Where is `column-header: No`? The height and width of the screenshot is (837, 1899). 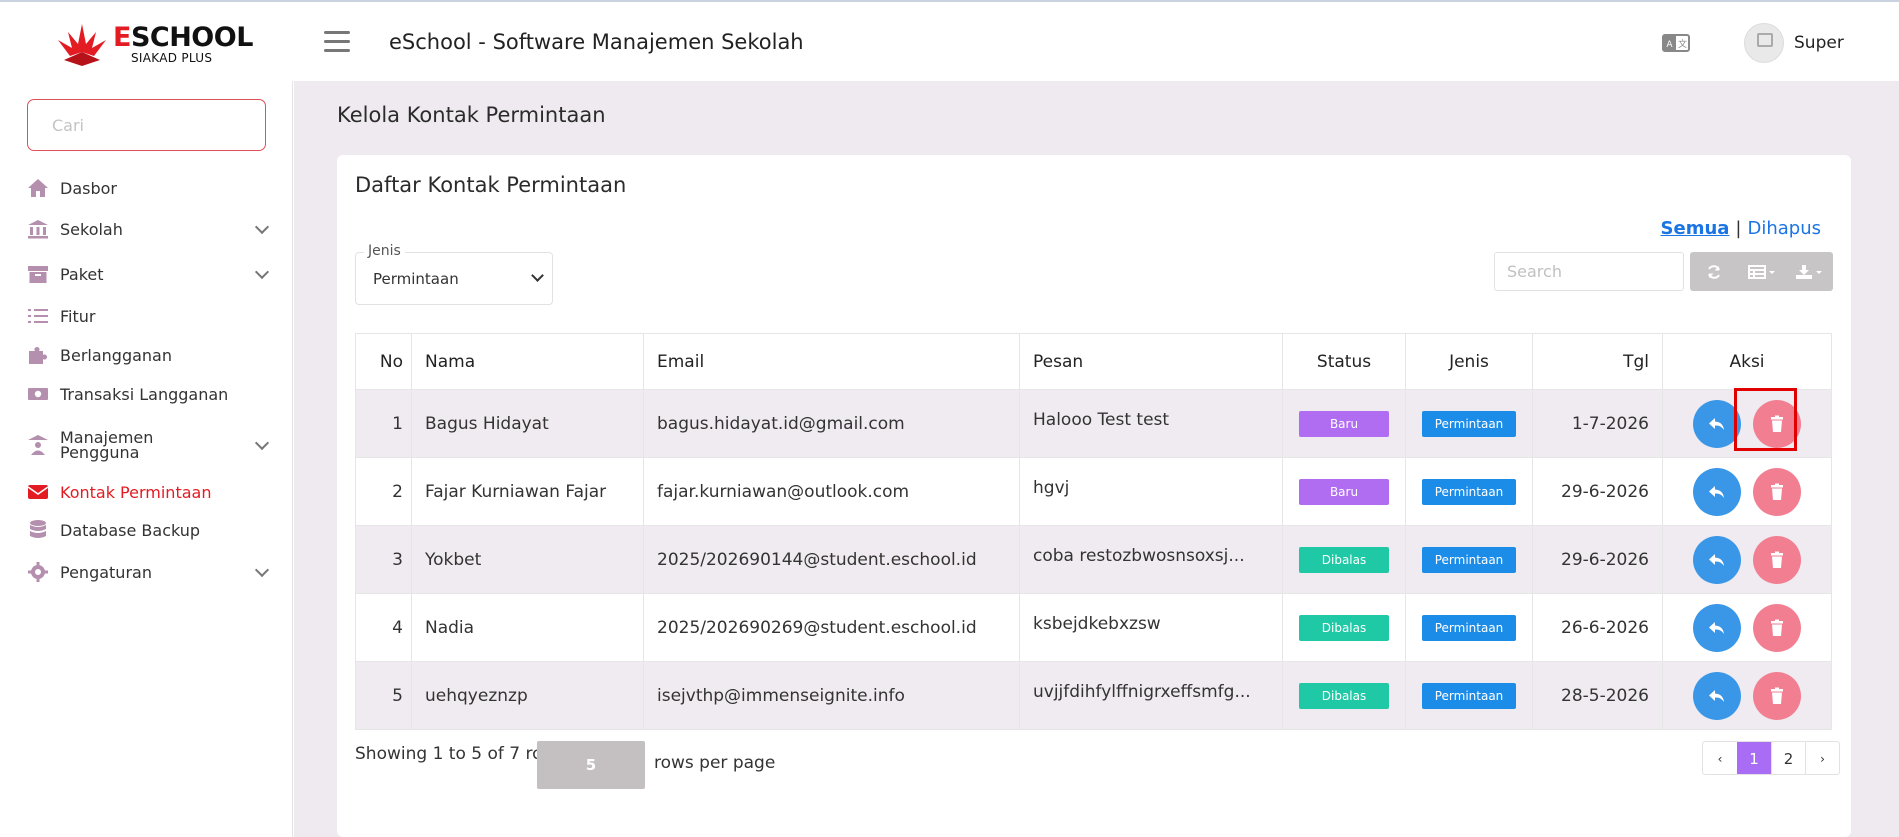 column-header: No is located at coordinates (383, 361).